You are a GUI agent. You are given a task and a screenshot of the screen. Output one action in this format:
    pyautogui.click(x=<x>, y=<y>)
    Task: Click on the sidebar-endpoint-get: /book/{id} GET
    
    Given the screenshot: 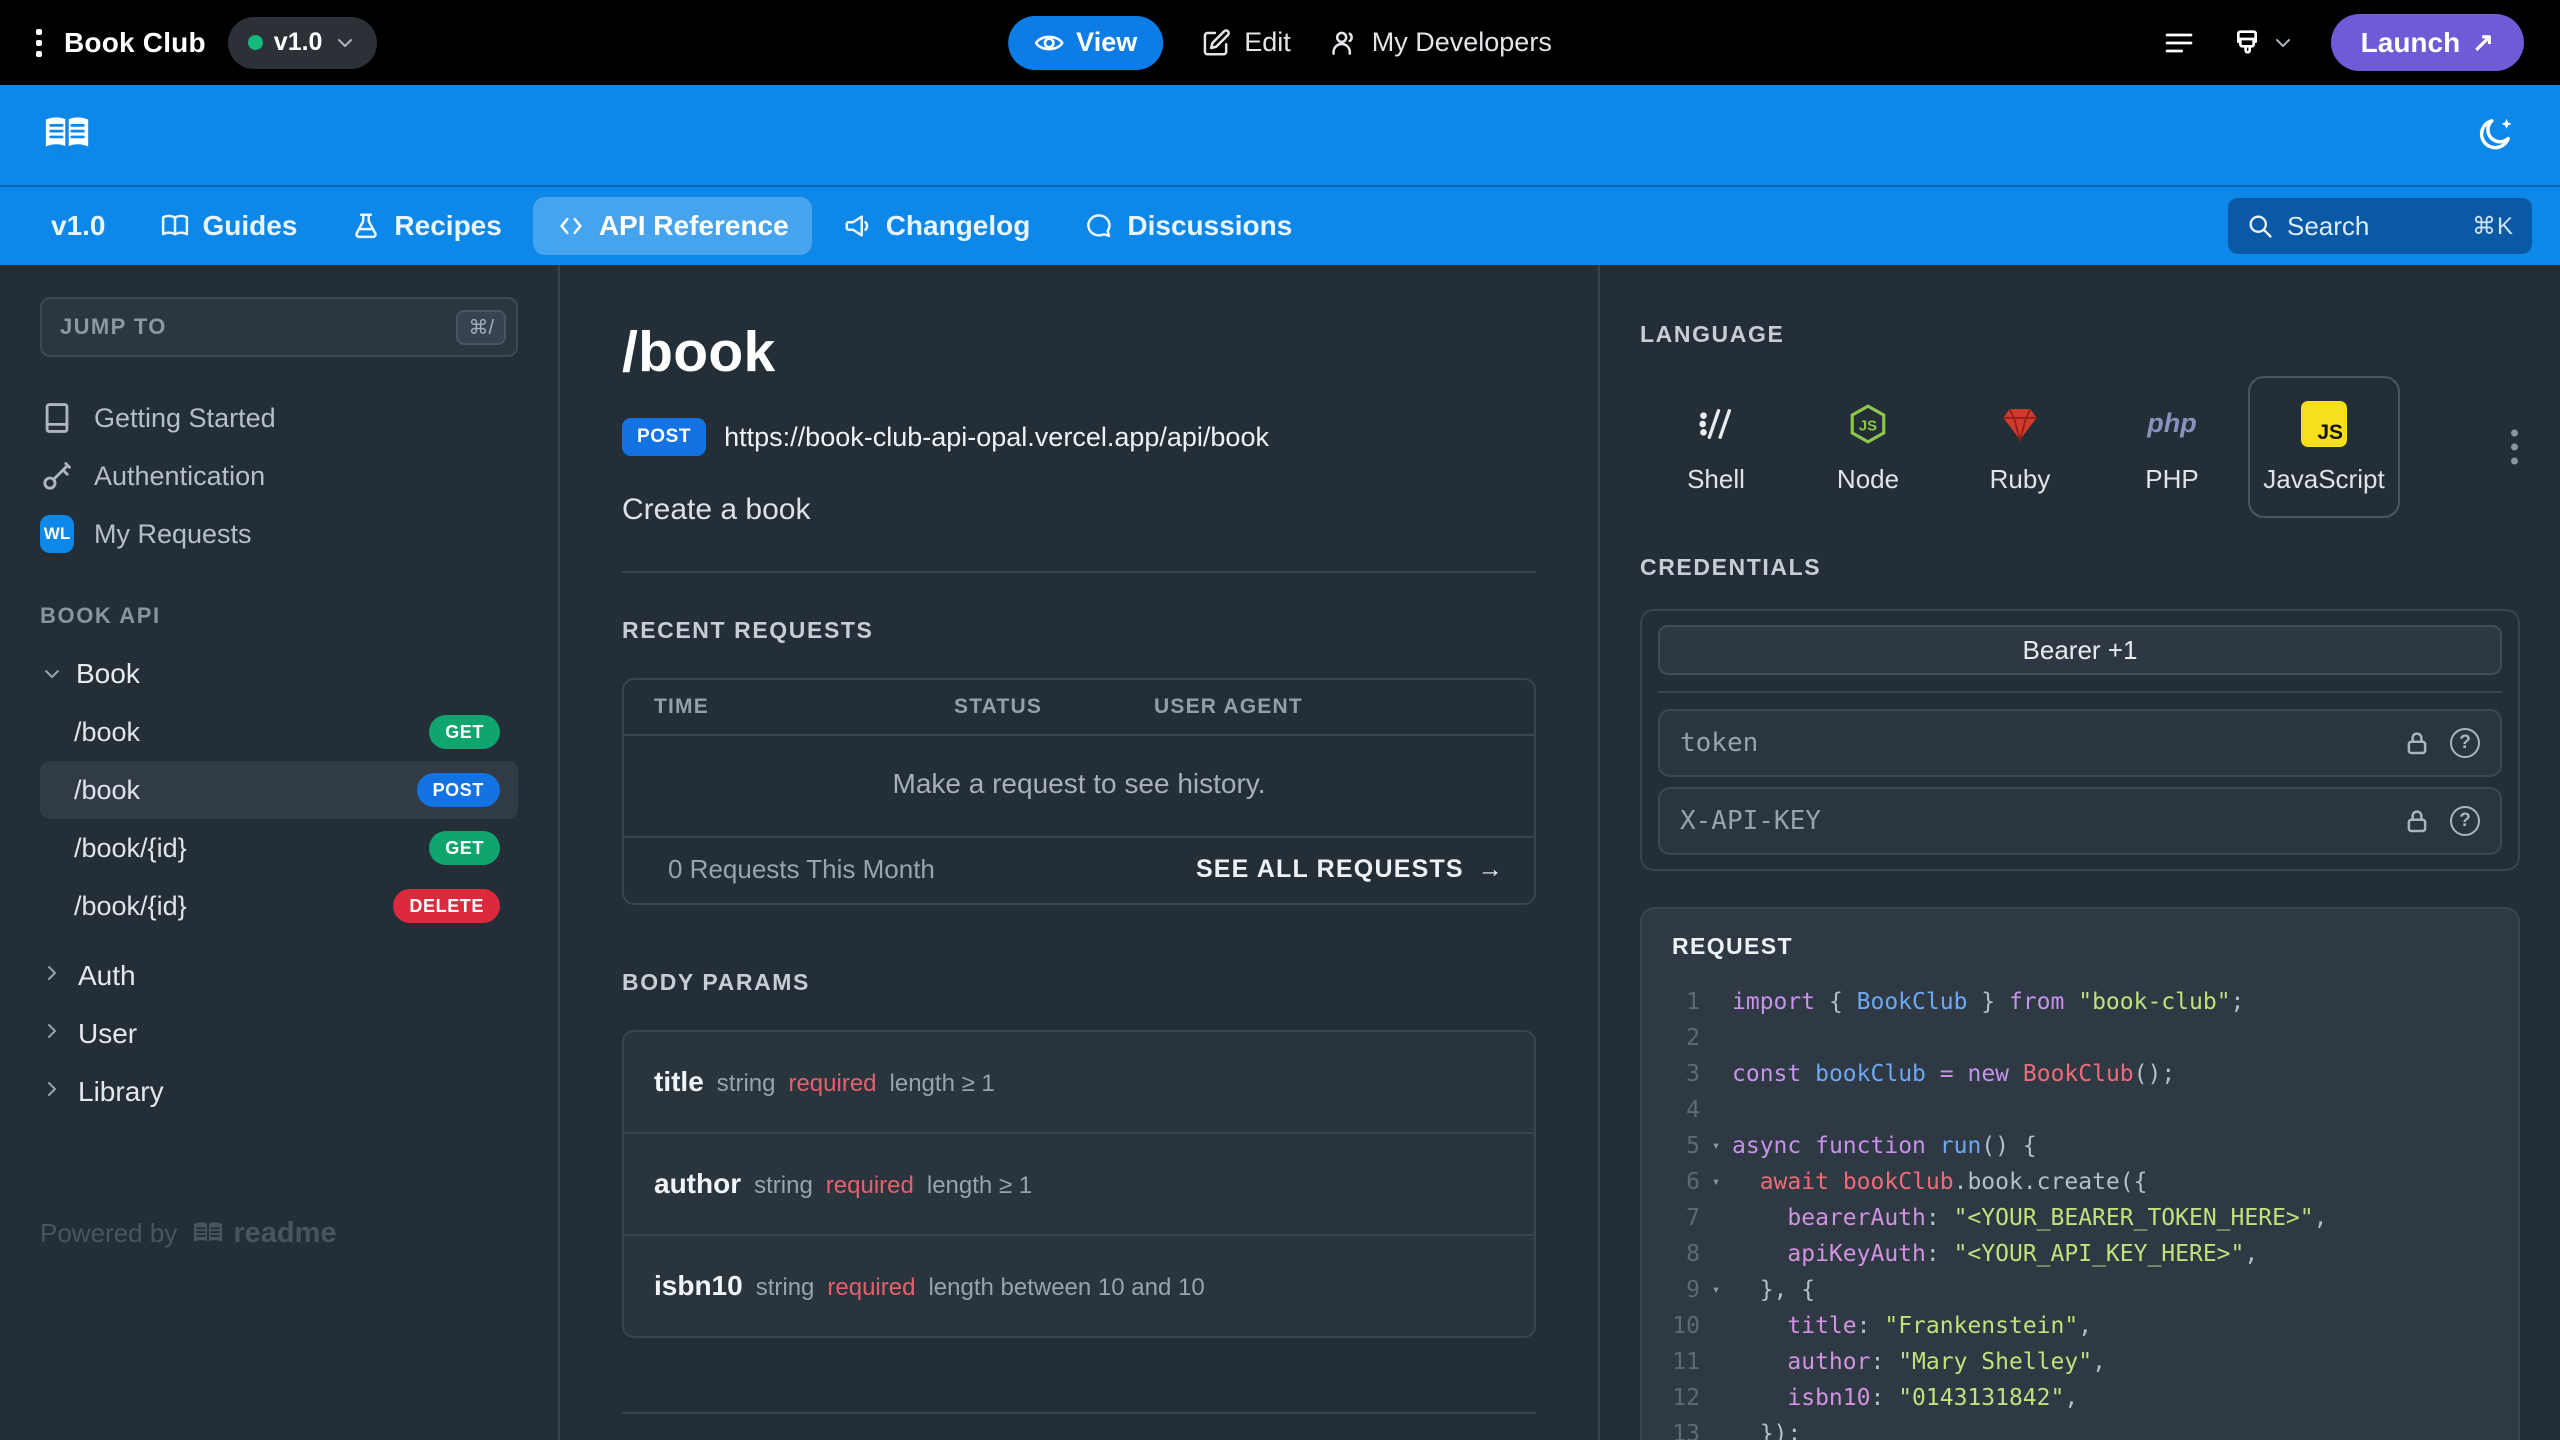 What is the action you would take?
    pyautogui.click(x=279, y=848)
    